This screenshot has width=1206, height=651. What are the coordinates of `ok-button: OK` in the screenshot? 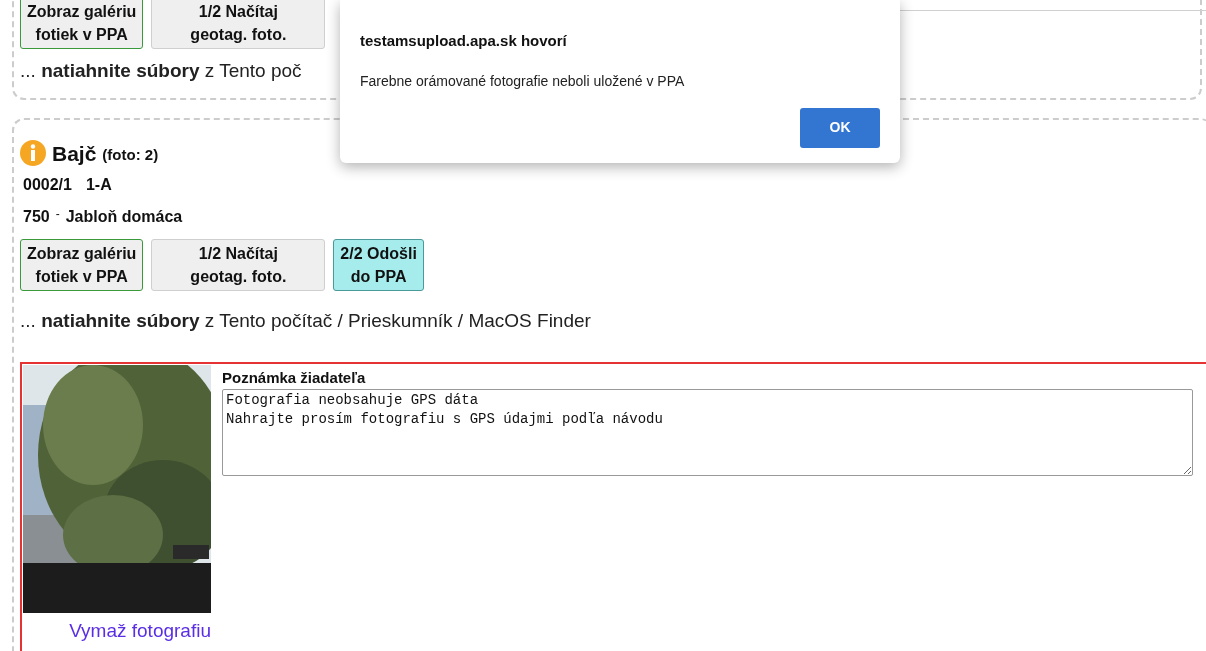 It's located at (840, 127).